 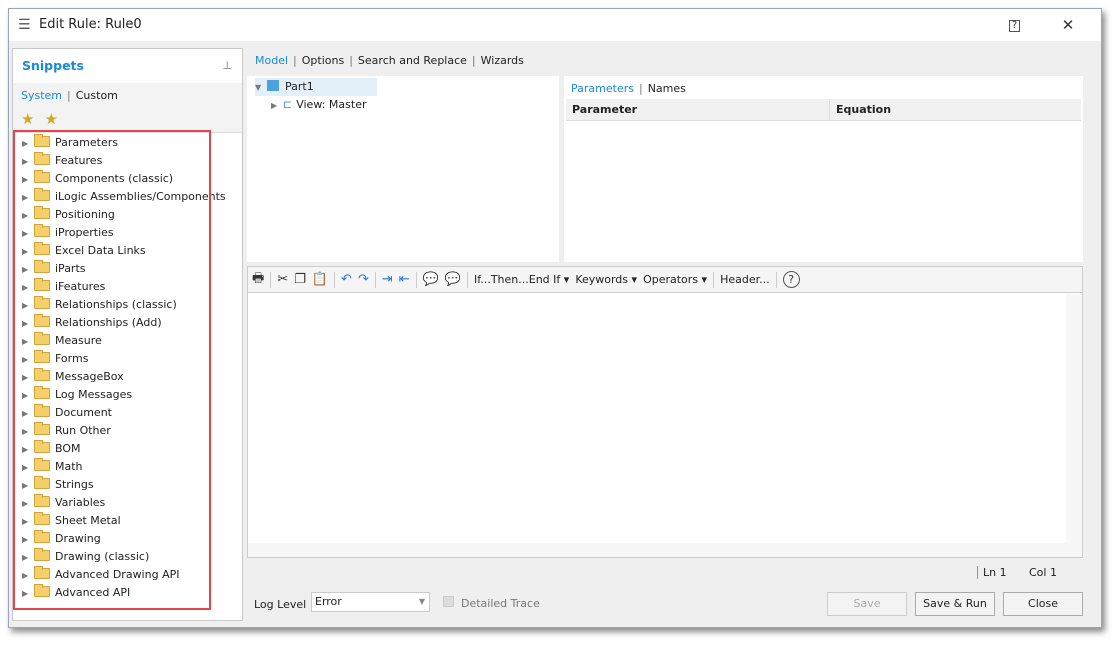 What do you see at coordinates (791, 279) in the screenshot?
I see `help-icon: ?` at bounding box center [791, 279].